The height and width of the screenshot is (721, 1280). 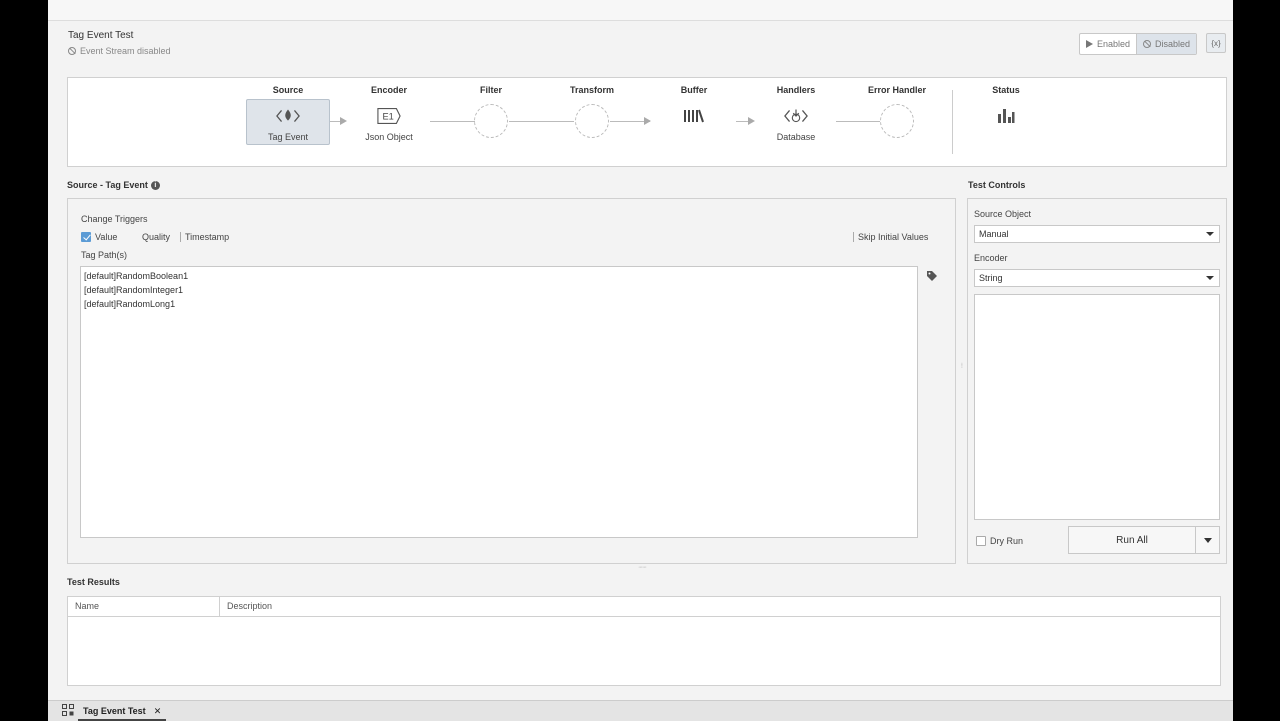 What do you see at coordinates (68, 711) in the screenshot?
I see `tab-grid-icon` at bounding box center [68, 711].